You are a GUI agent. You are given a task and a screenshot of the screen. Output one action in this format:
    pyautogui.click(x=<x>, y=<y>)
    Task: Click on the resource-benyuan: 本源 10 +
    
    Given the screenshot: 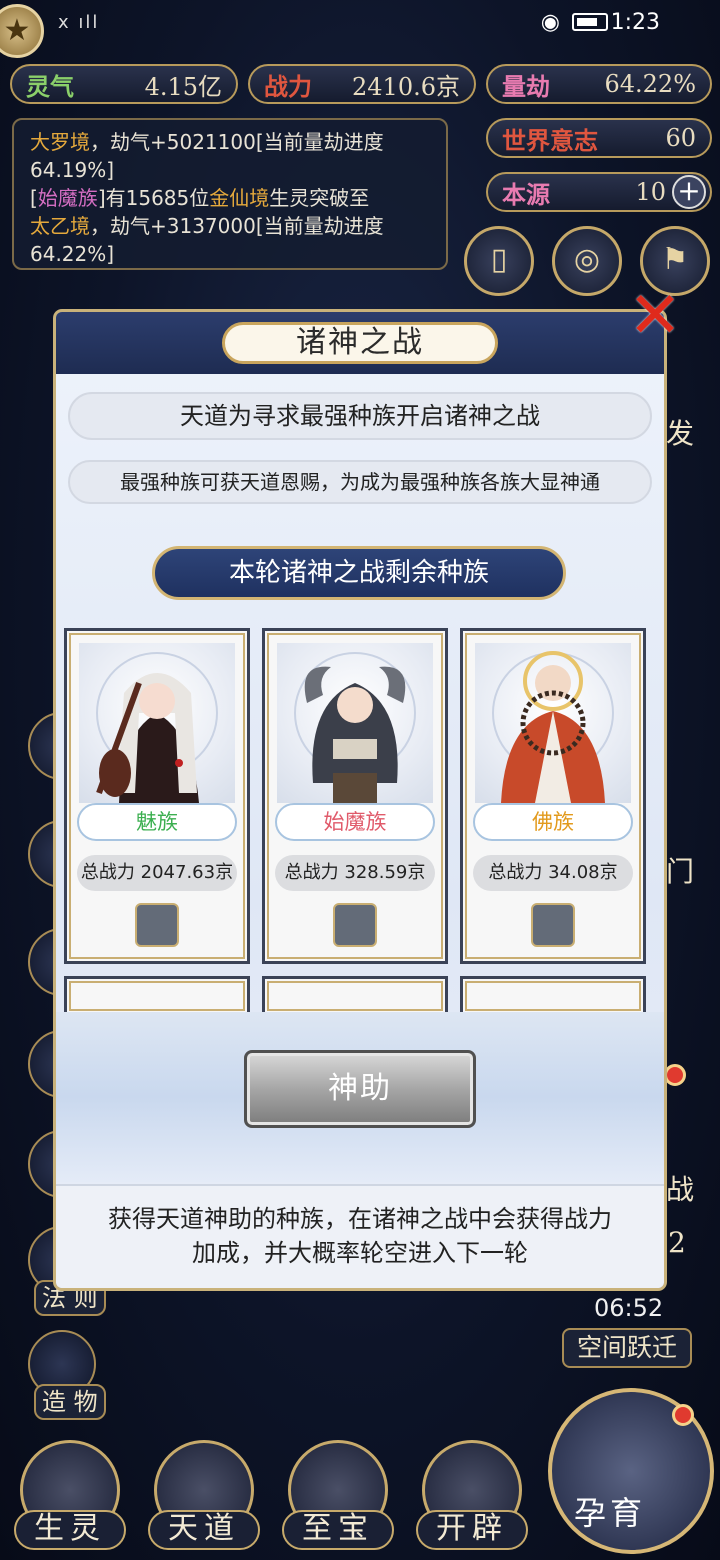 What is the action you would take?
    pyautogui.click(x=599, y=192)
    